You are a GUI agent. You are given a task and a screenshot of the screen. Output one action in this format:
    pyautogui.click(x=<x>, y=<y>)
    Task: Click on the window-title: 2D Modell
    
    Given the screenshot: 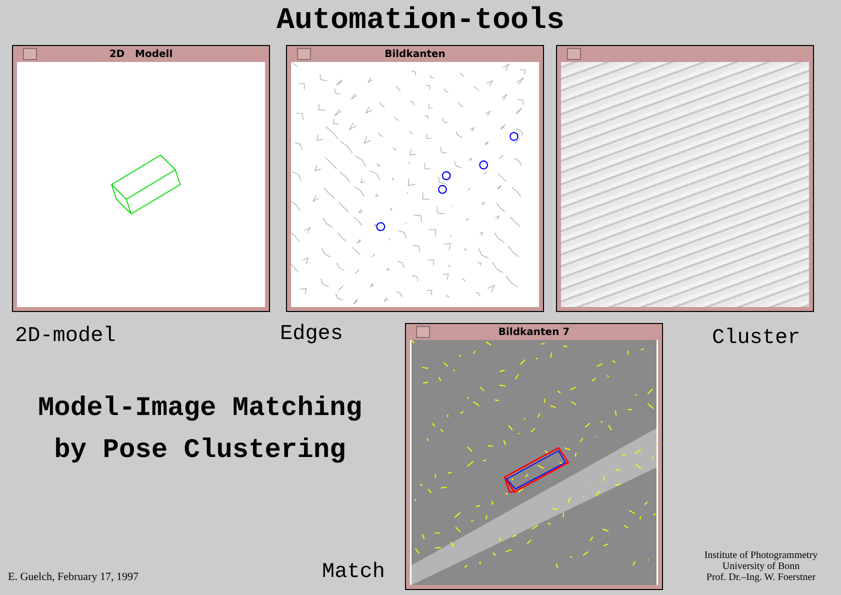 What is the action you would take?
    pyautogui.click(x=141, y=54)
    